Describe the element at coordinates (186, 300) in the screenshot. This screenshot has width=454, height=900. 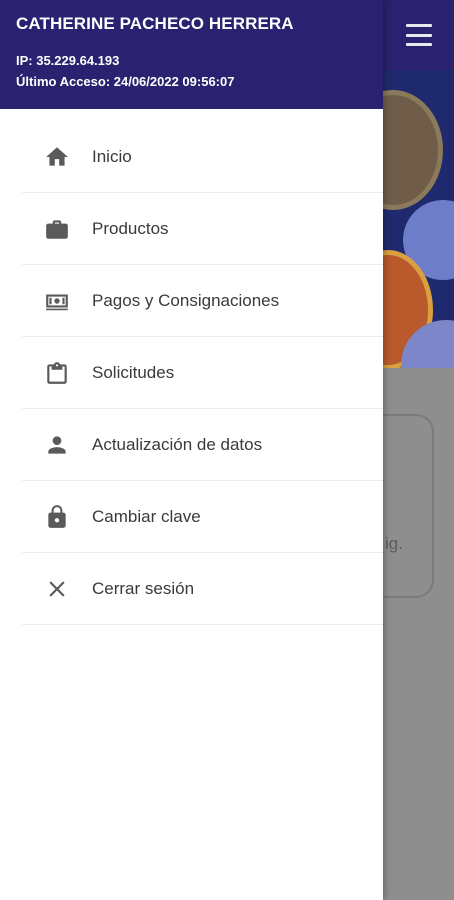
I see `menu-item-label: Pagos y Consignaciones` at that location.